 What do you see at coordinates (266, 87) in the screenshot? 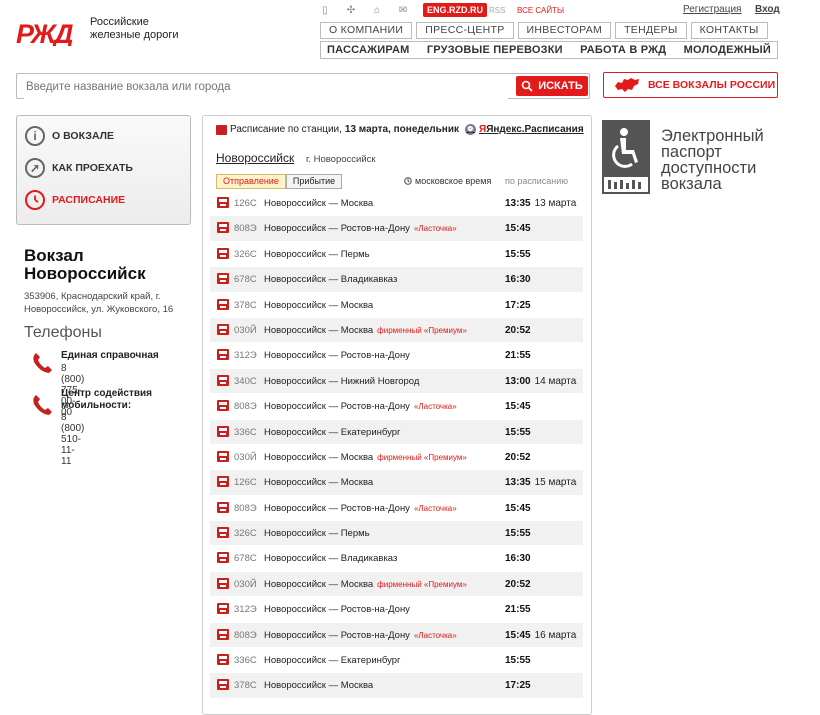
I see `search-input` at bounding box center [266, 87].